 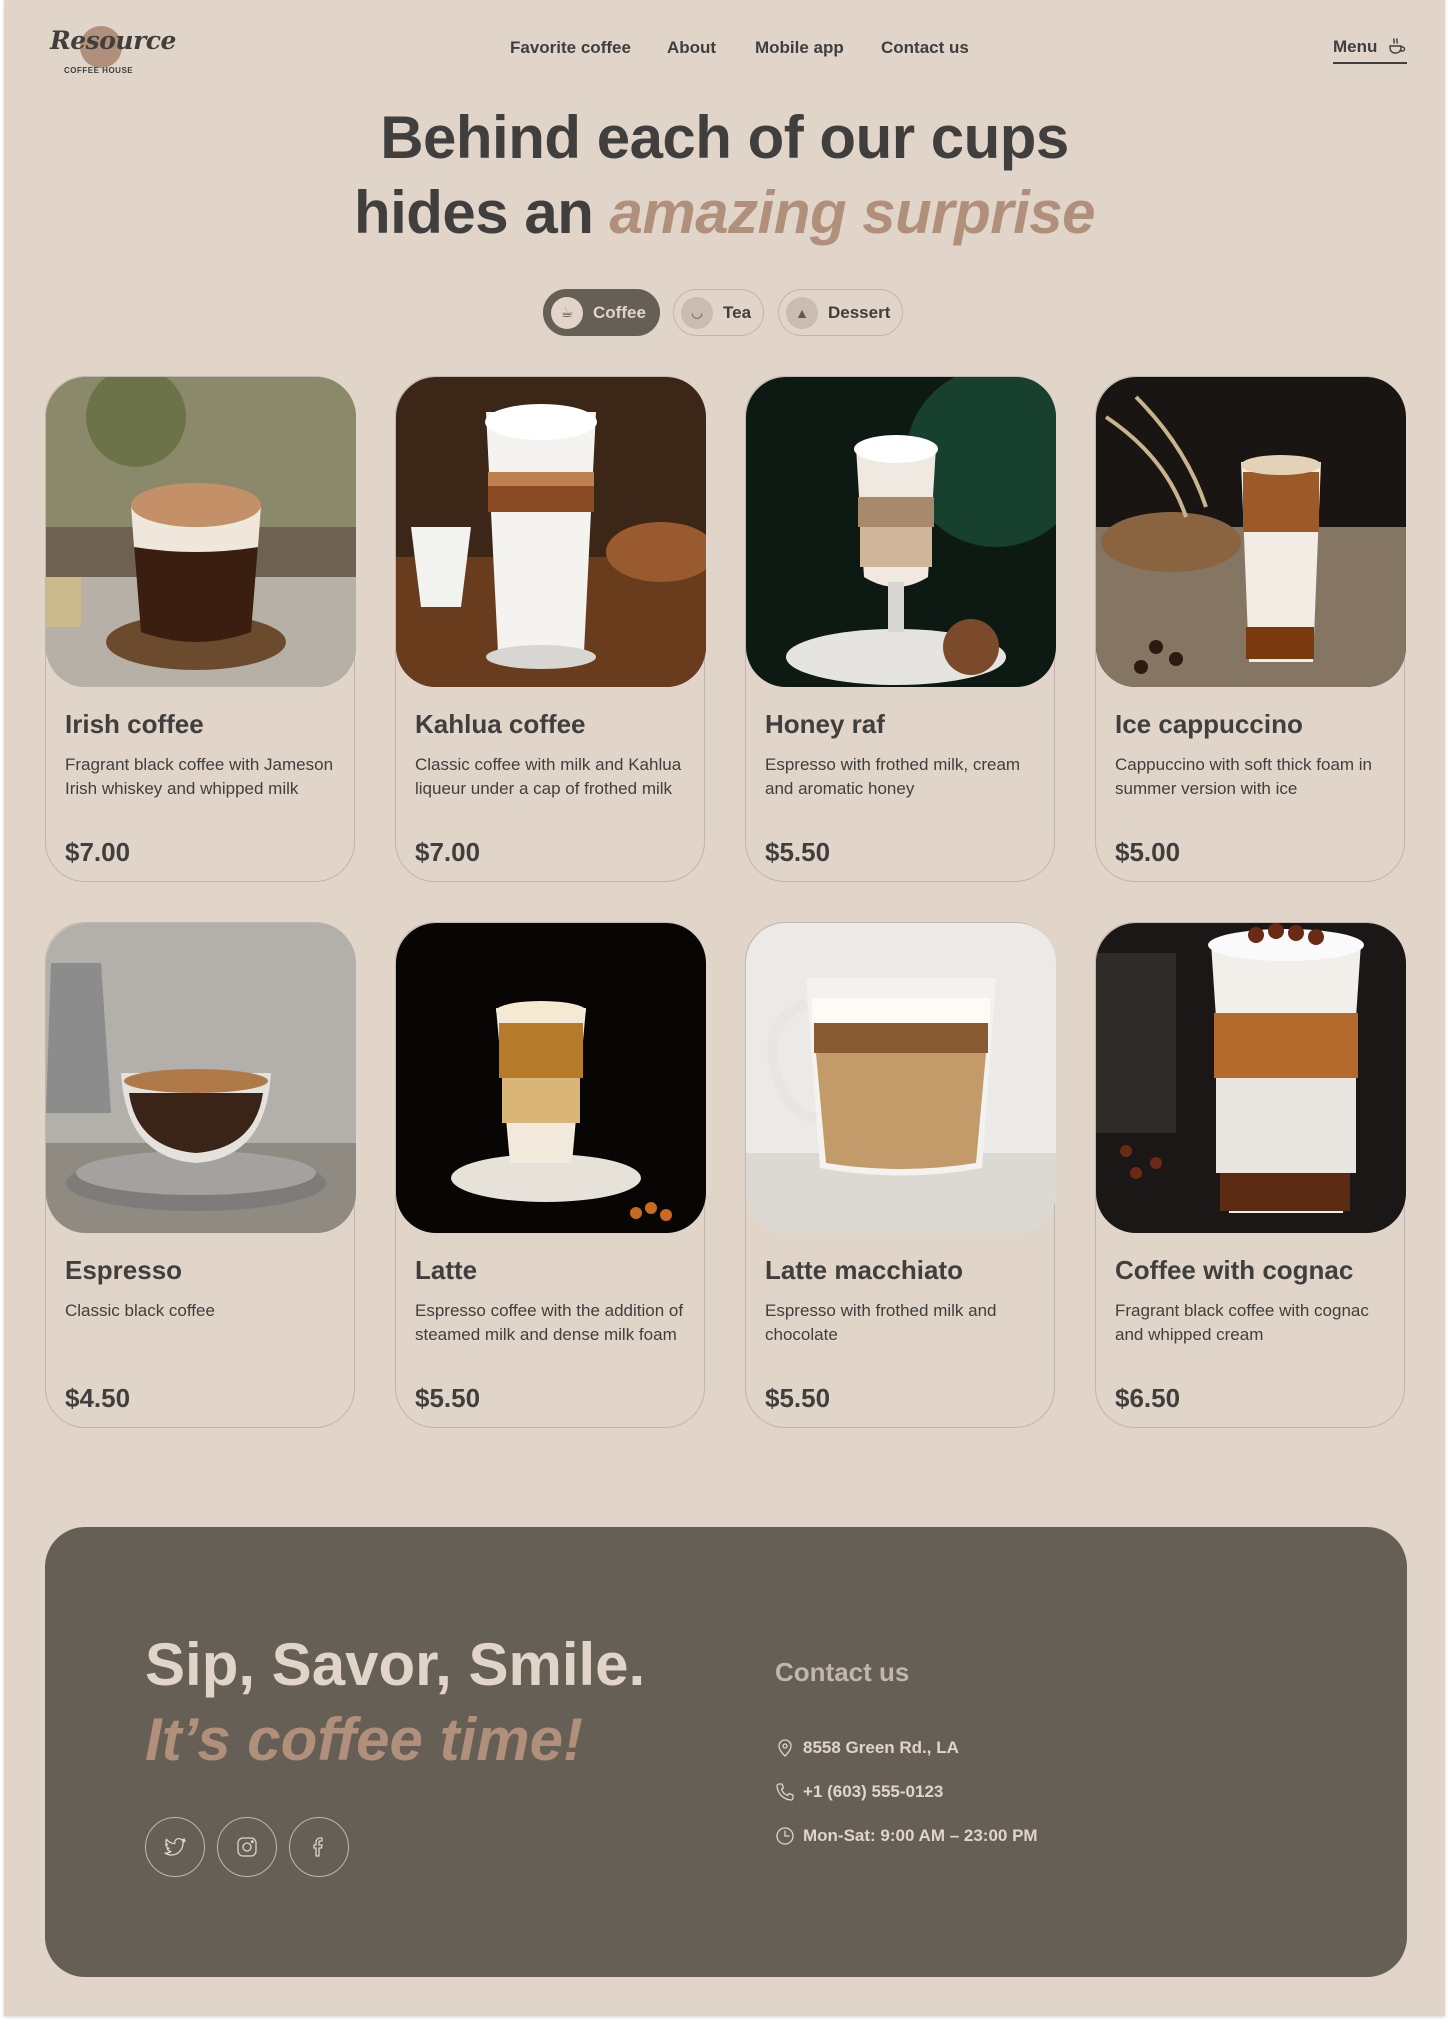 I want to click on nav-link-about: About, so click(x=691, y=48).